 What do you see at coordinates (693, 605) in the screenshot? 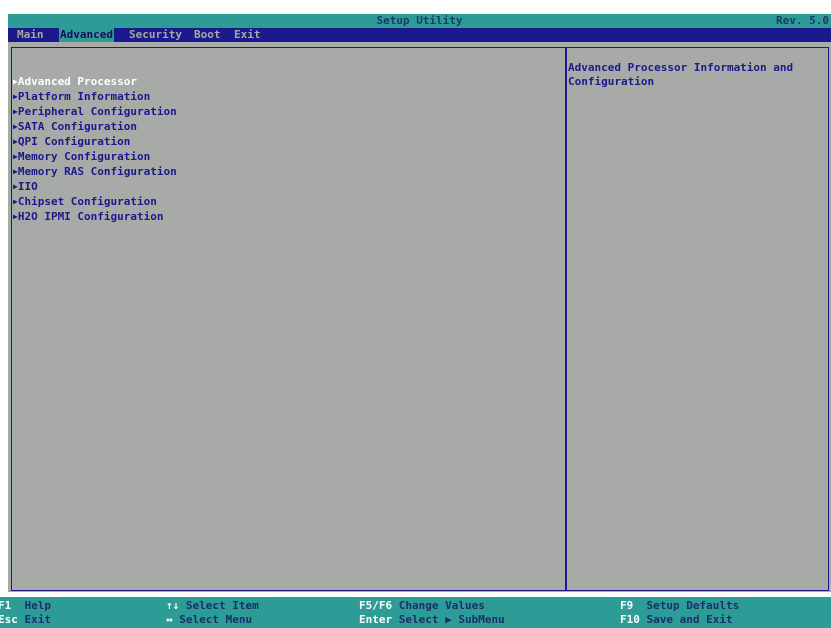
I see `key-f9-desc: Setup Defaults` at bounding box center [693, 605].